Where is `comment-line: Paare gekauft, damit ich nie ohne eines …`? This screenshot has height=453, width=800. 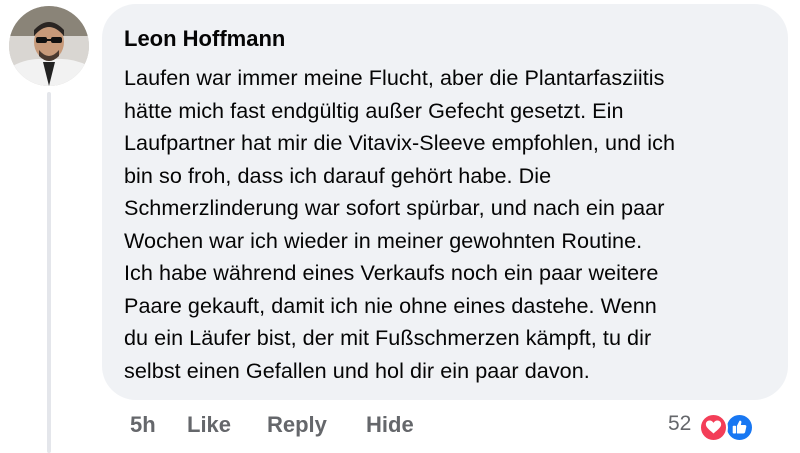
comment-line: Paare gekauft, damit ich nie ohne eines … is located at coordinates (390, 305).